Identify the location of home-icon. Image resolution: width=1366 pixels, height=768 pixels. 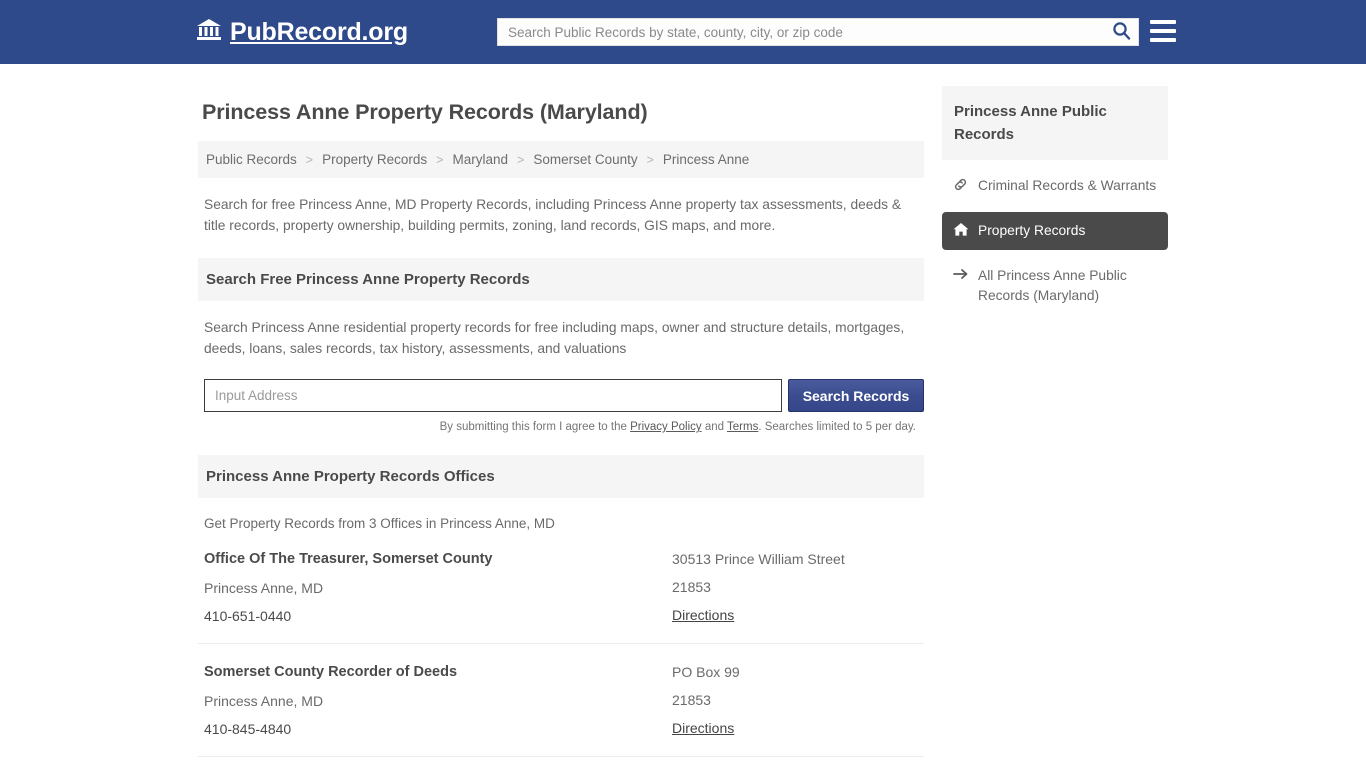
(960, 229).